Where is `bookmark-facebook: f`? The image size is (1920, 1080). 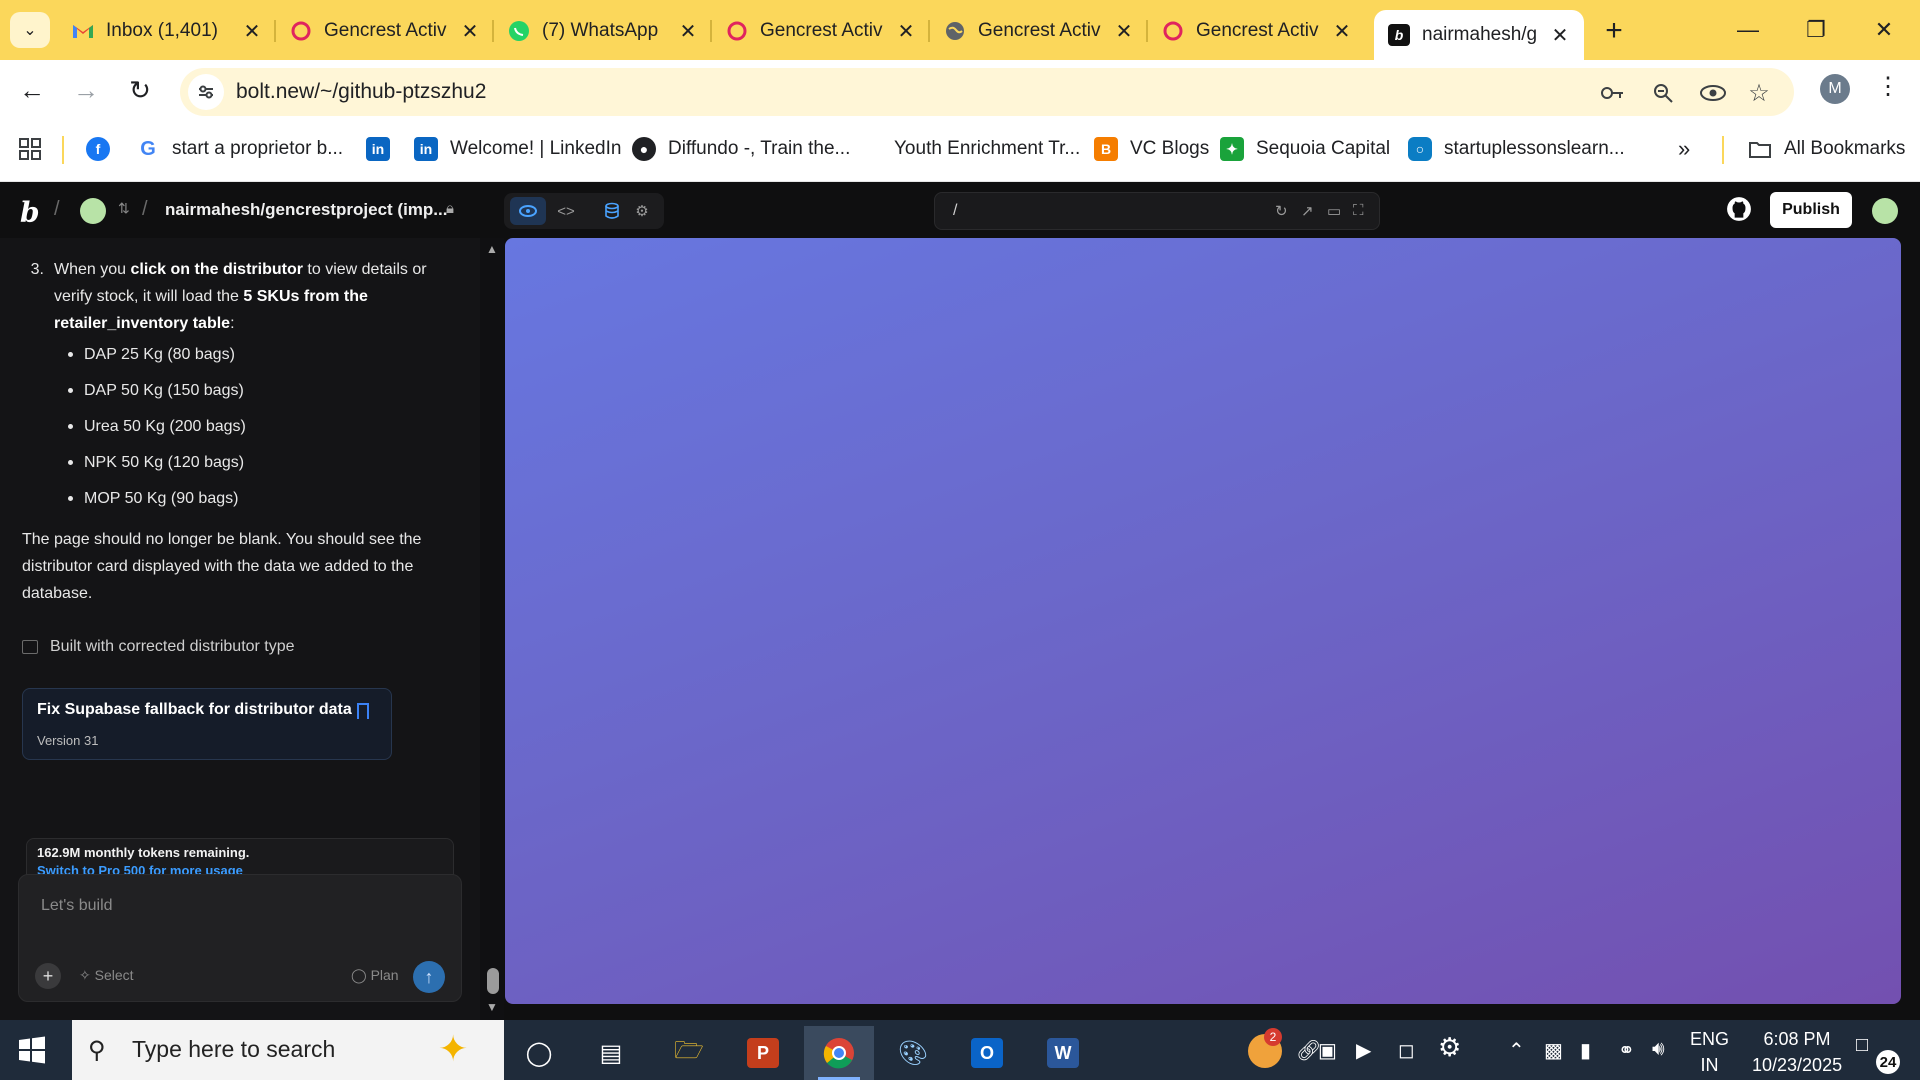 bookmark-facebook: f is located at coordinates (104, 149).